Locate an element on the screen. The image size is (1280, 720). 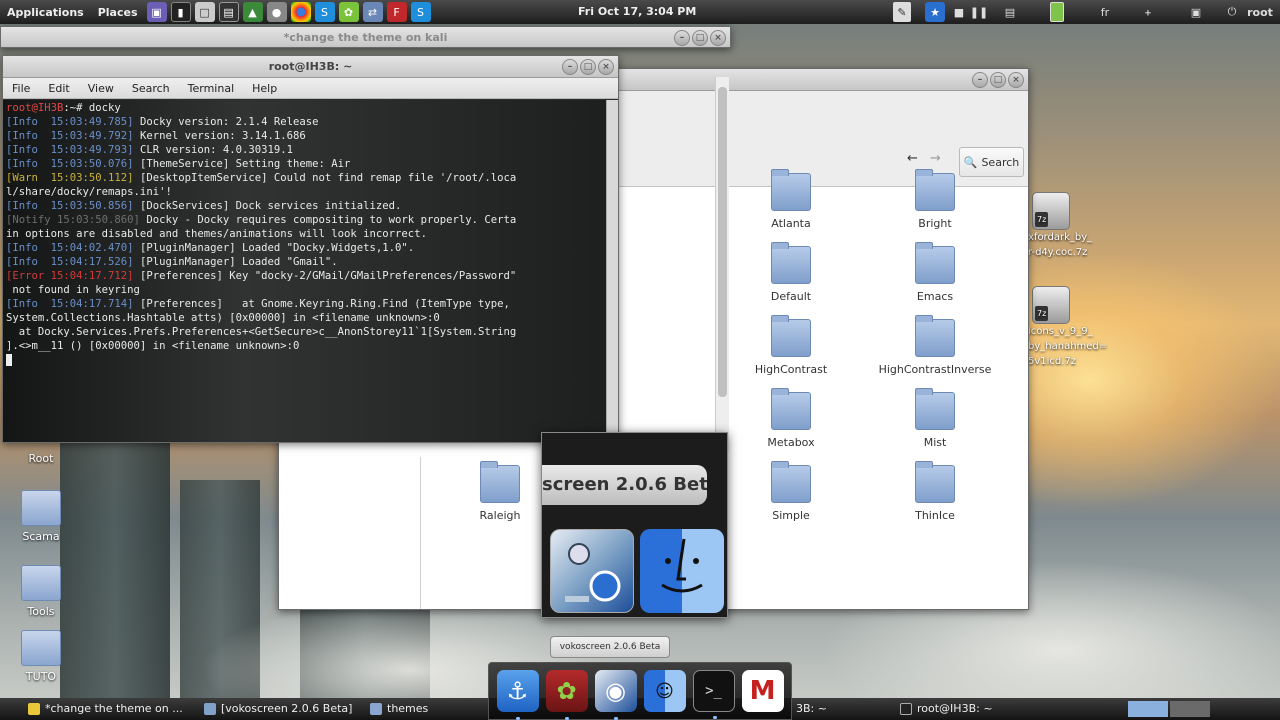
archive-label: r-d4y.coc.7z is located at coordinates (1058, 252).